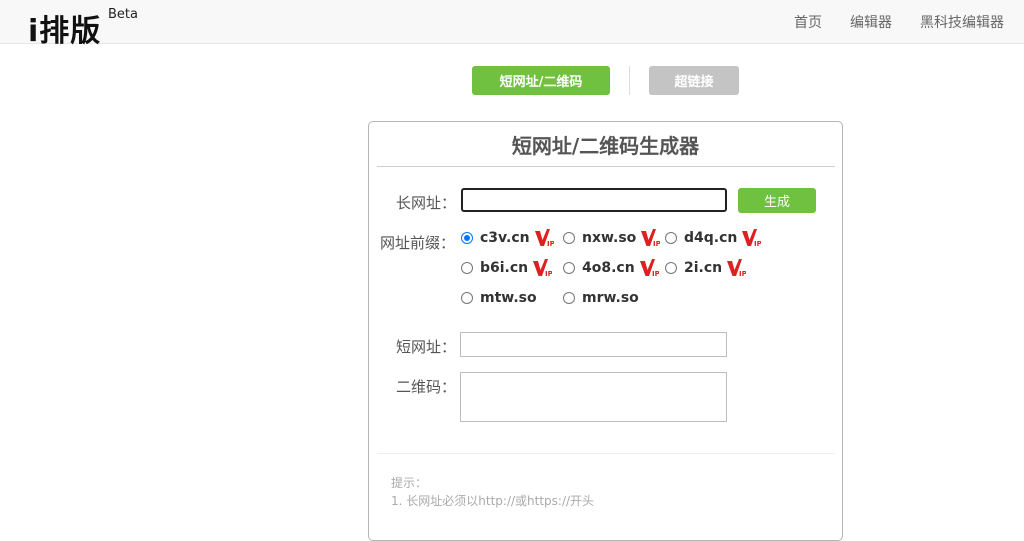  I want to click on nav-home-link: 首页, so click(808, 22).